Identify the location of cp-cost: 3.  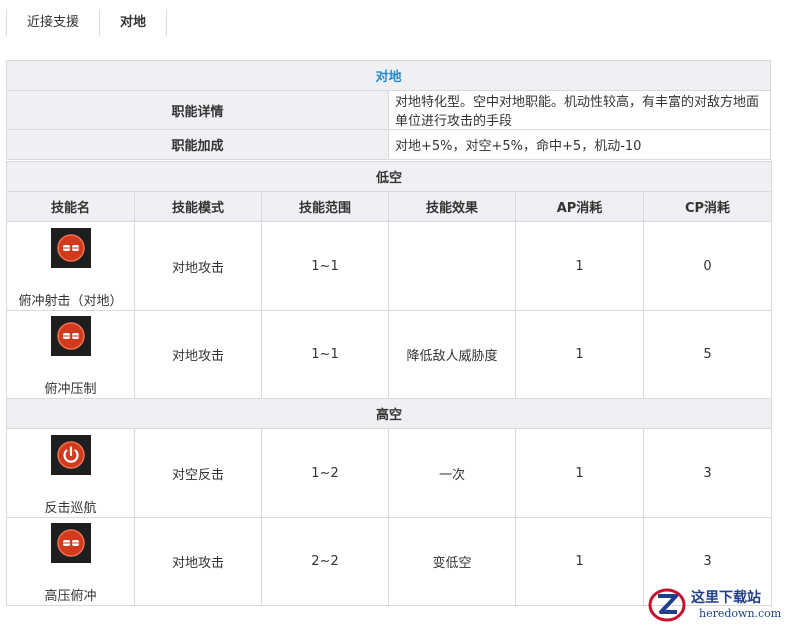
(707, 473).